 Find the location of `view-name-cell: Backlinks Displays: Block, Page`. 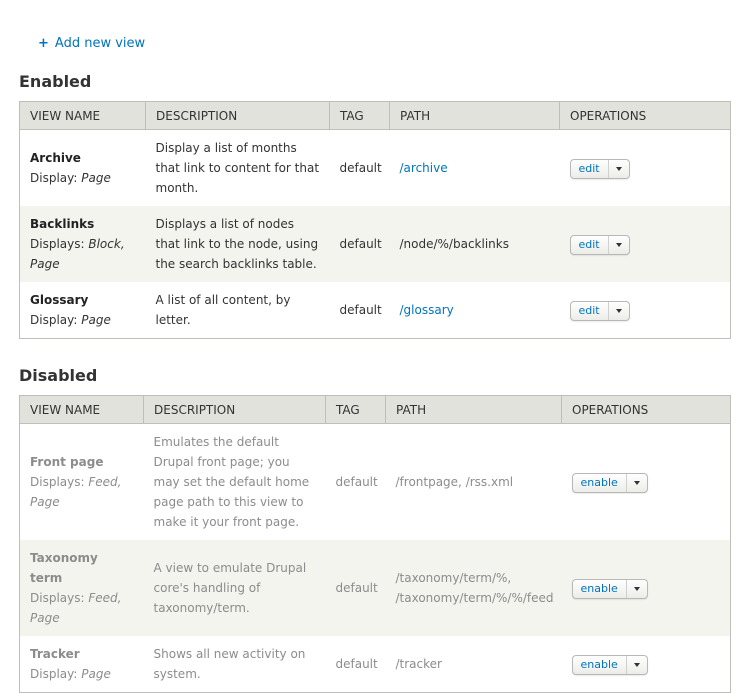

view-name-cell: Backlinks Displays: Block, Page is located at coordinates (83, 244).